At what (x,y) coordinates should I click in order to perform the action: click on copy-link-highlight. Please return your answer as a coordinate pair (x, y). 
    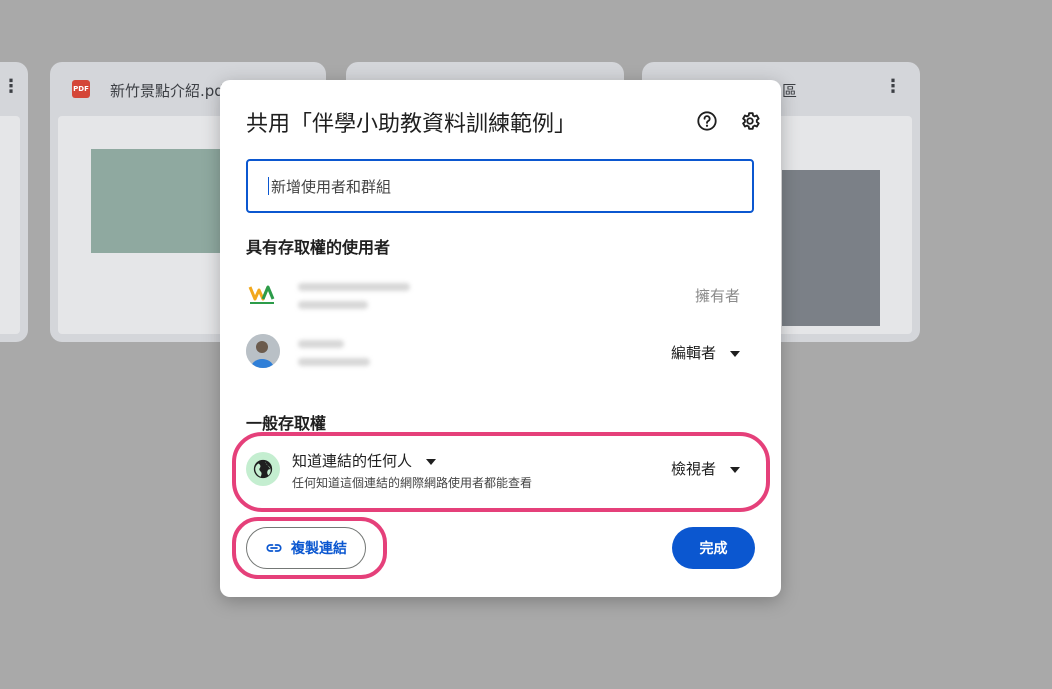
    Looking at the image, I should click on (309, 548).